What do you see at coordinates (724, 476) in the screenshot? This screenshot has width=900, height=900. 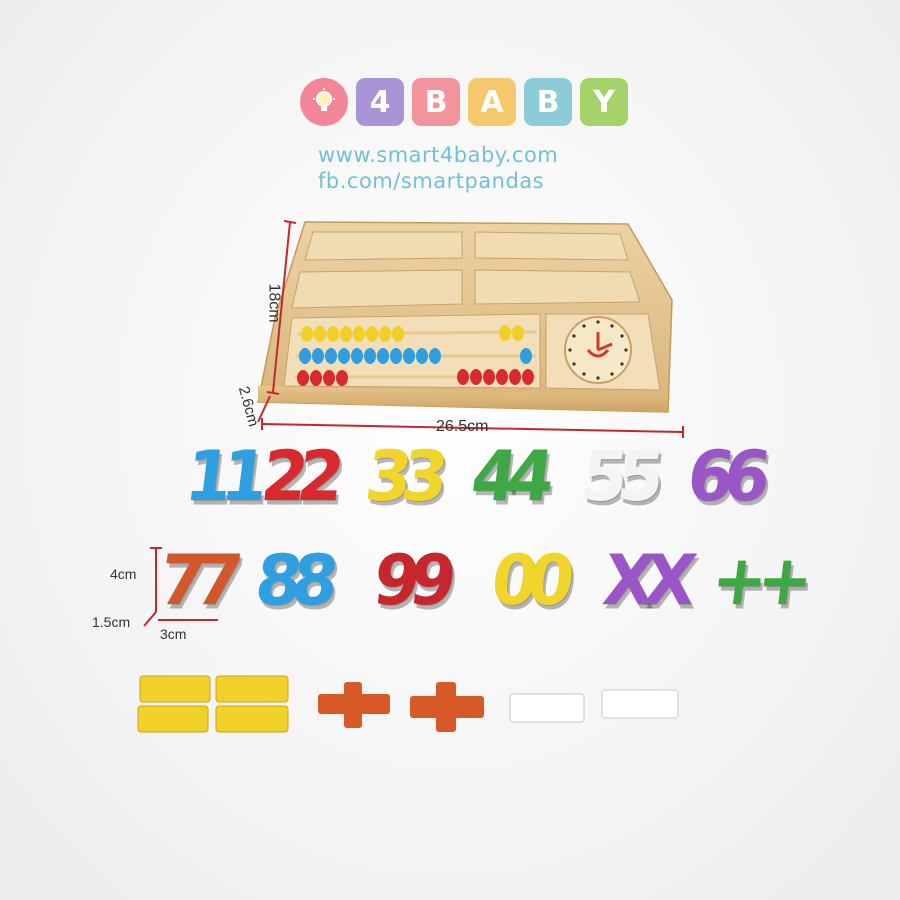 I see `digit-piece-66: 66` at bounding box center [724, 476].